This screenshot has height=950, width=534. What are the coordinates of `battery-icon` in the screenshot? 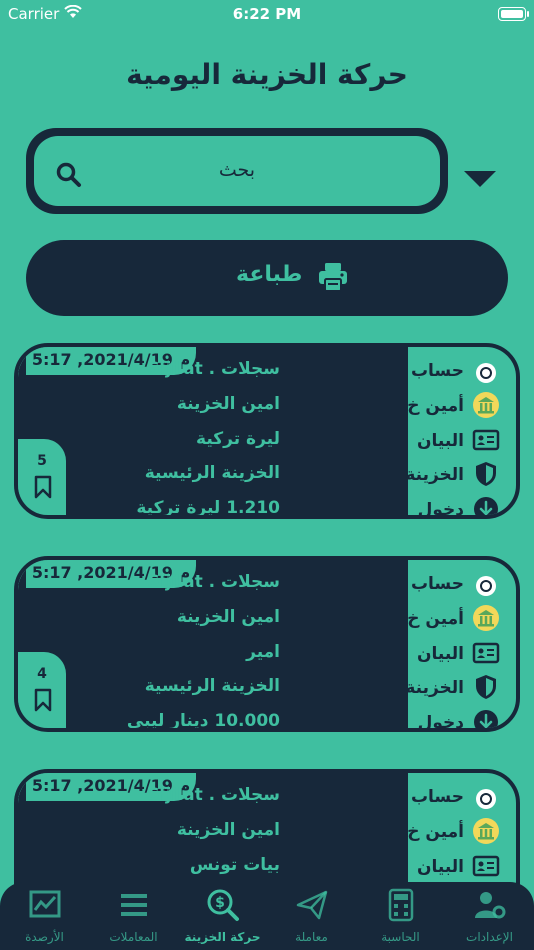 It's located at (513, 14).